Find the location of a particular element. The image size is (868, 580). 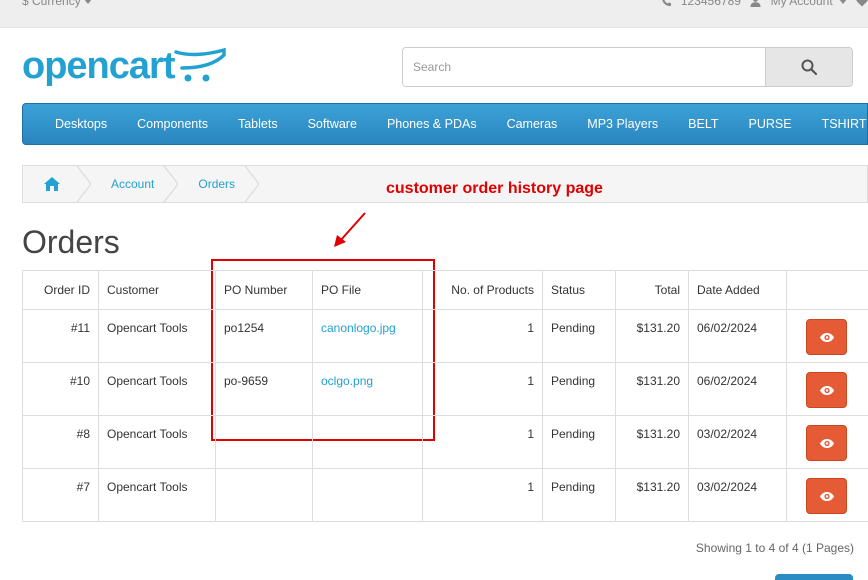

date-added: 06/02/2024 is located at coordinates (737, 336).